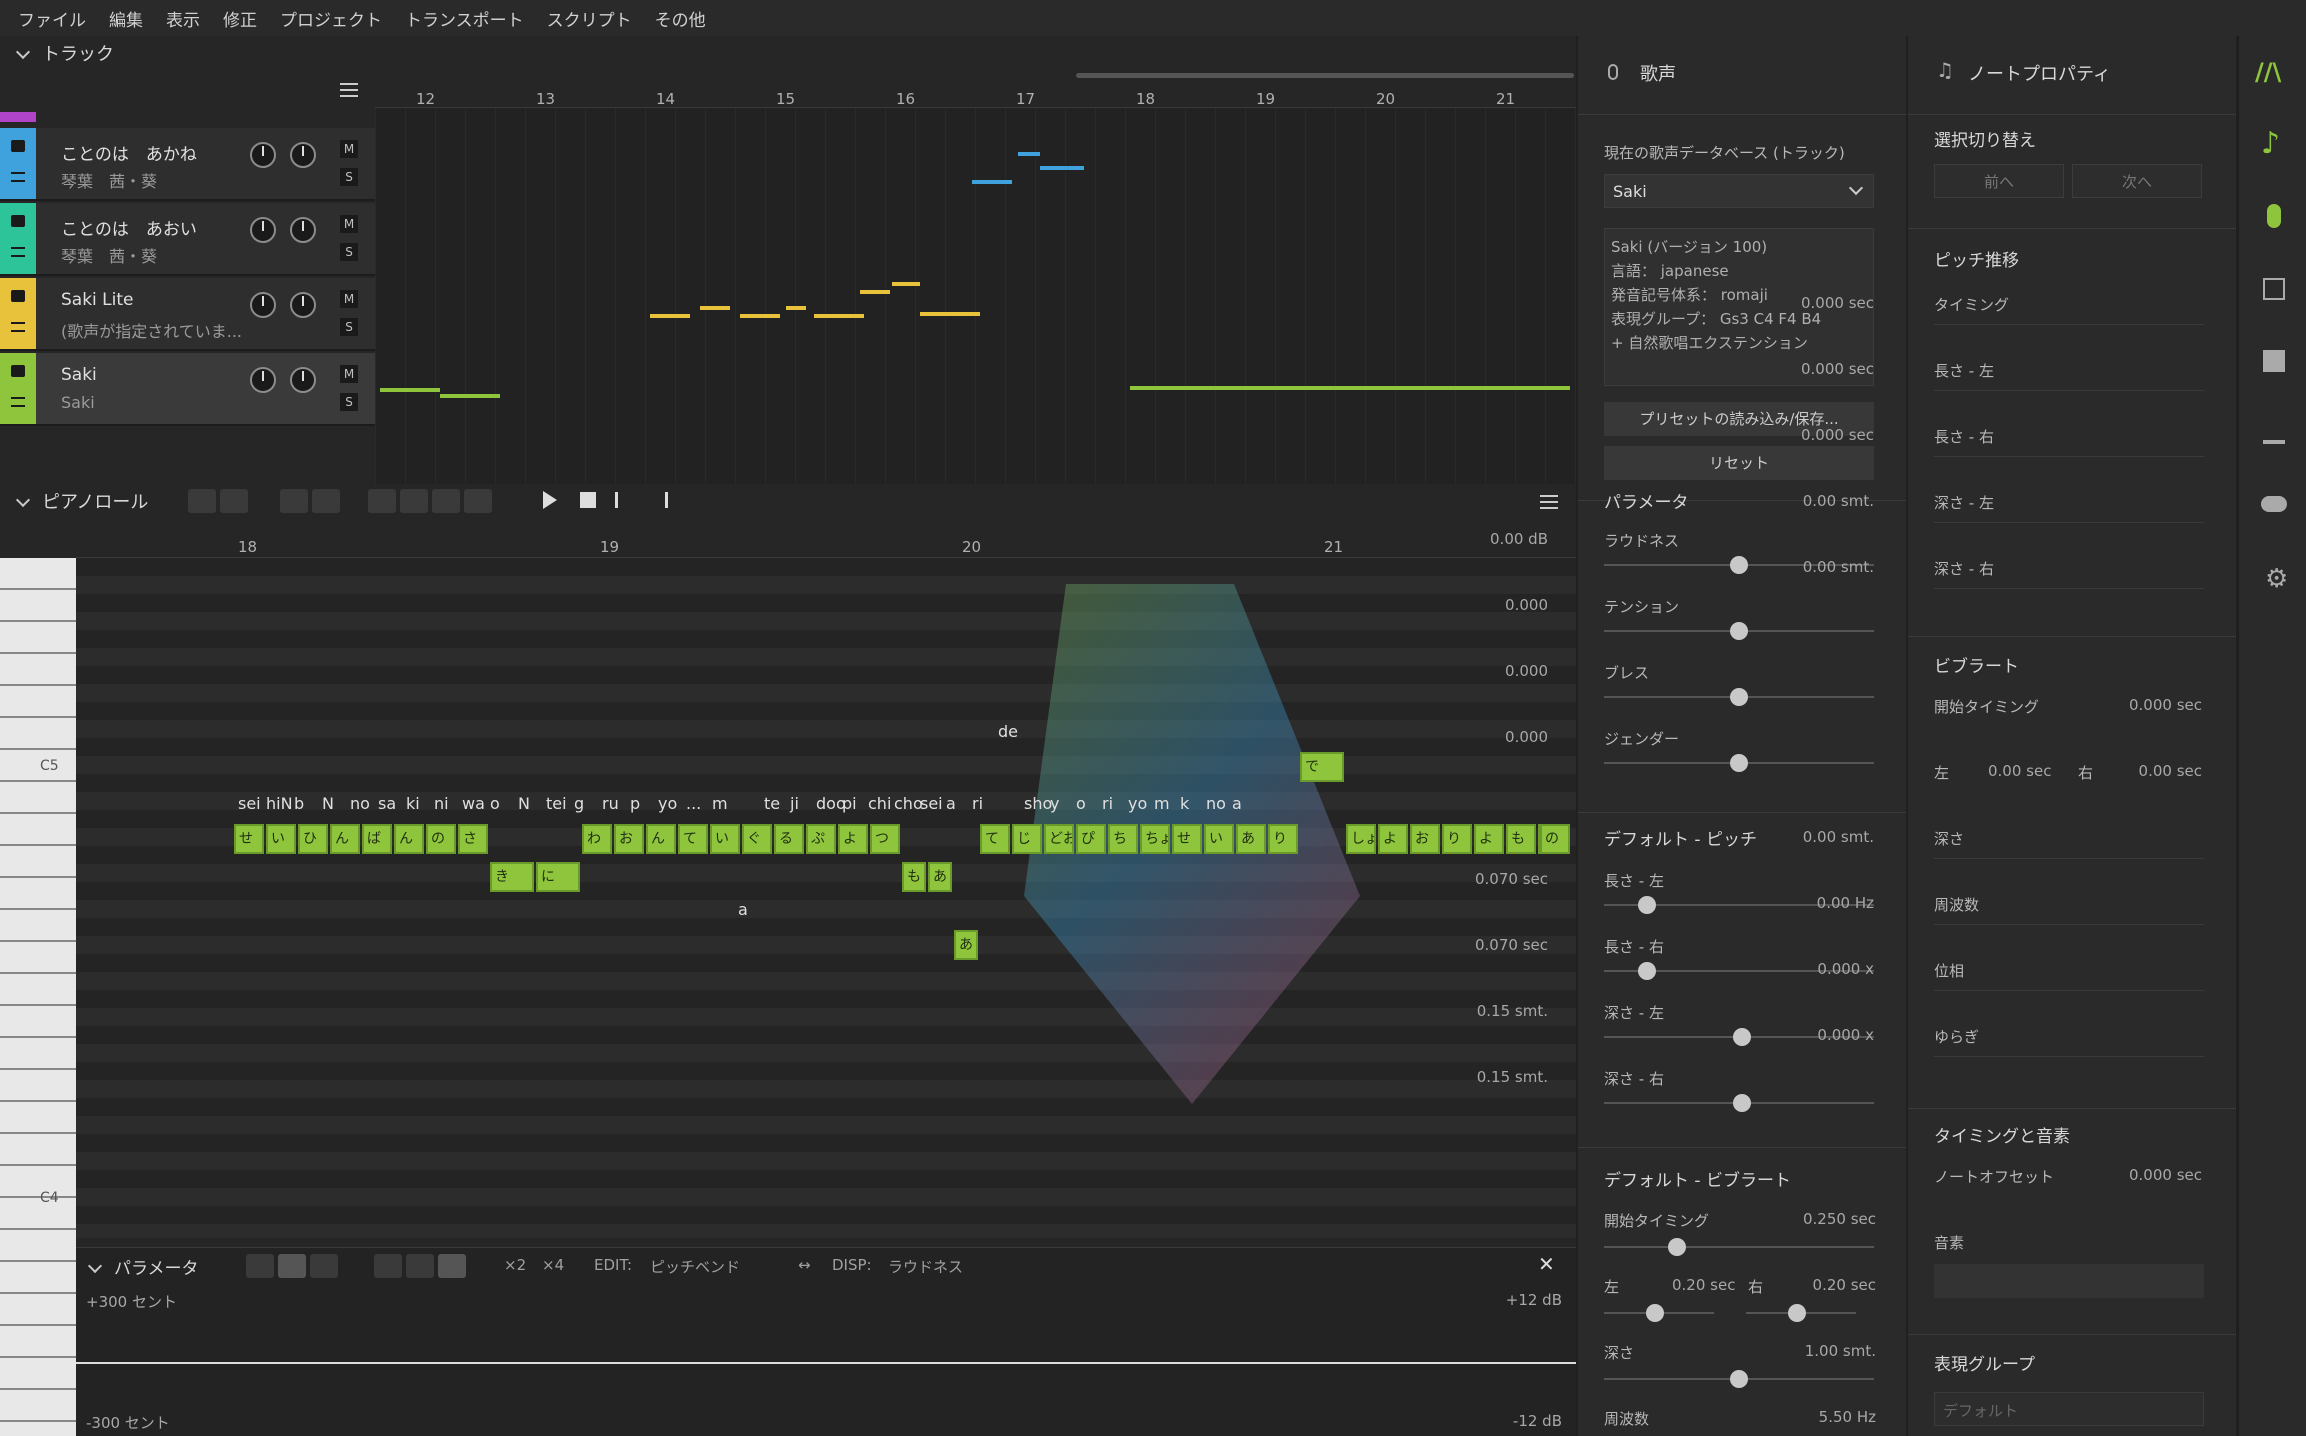  Describe the element at coordinates (2069, 1281) in the screenshot. I see `phoneme-input` at that location.